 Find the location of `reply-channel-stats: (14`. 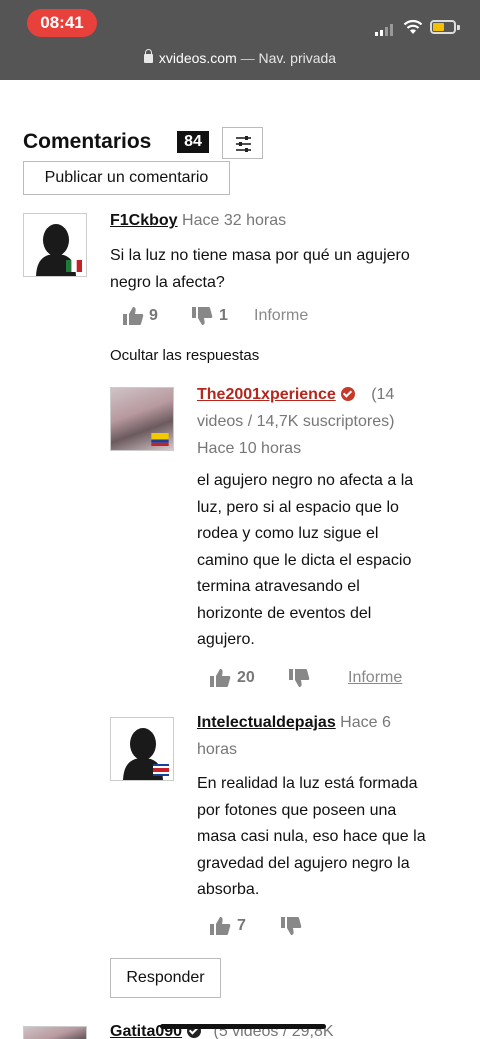

reply-channel-stats: (14 is located at coordinates (383, 394).